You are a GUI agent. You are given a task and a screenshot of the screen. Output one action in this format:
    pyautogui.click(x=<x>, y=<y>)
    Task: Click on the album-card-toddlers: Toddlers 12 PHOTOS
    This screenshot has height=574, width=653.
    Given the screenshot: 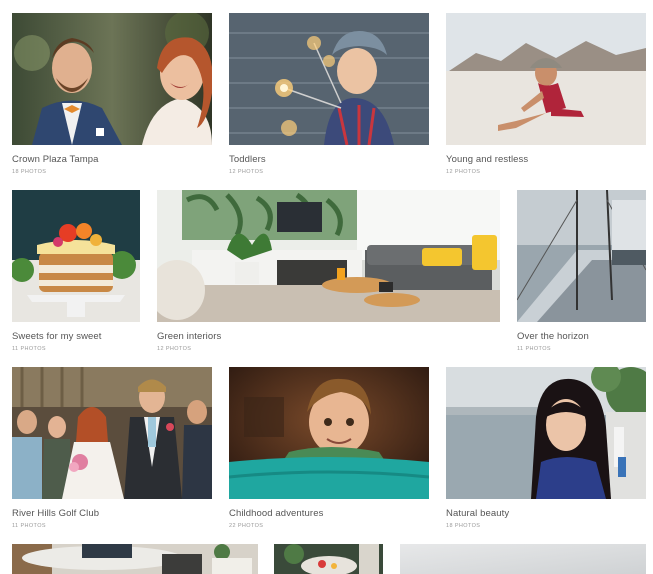 What is the action you would take?
    pyautogui.click(x=329, y=95)
    